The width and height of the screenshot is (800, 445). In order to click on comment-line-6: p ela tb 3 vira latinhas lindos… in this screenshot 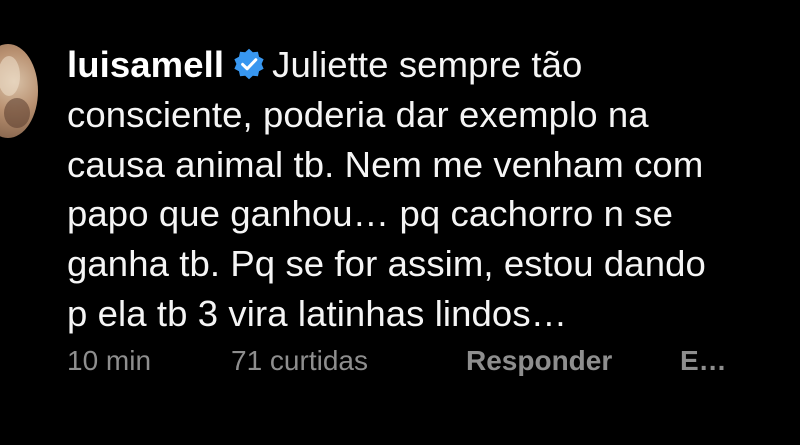, I will do `click(317, 313)`.